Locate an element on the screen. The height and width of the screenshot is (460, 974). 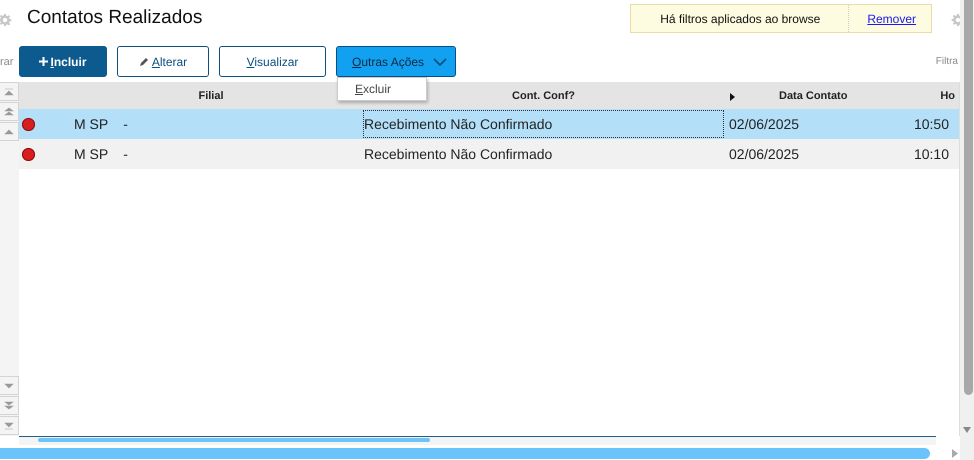
vertical-scrollbar is located at coordinates (968, 197).